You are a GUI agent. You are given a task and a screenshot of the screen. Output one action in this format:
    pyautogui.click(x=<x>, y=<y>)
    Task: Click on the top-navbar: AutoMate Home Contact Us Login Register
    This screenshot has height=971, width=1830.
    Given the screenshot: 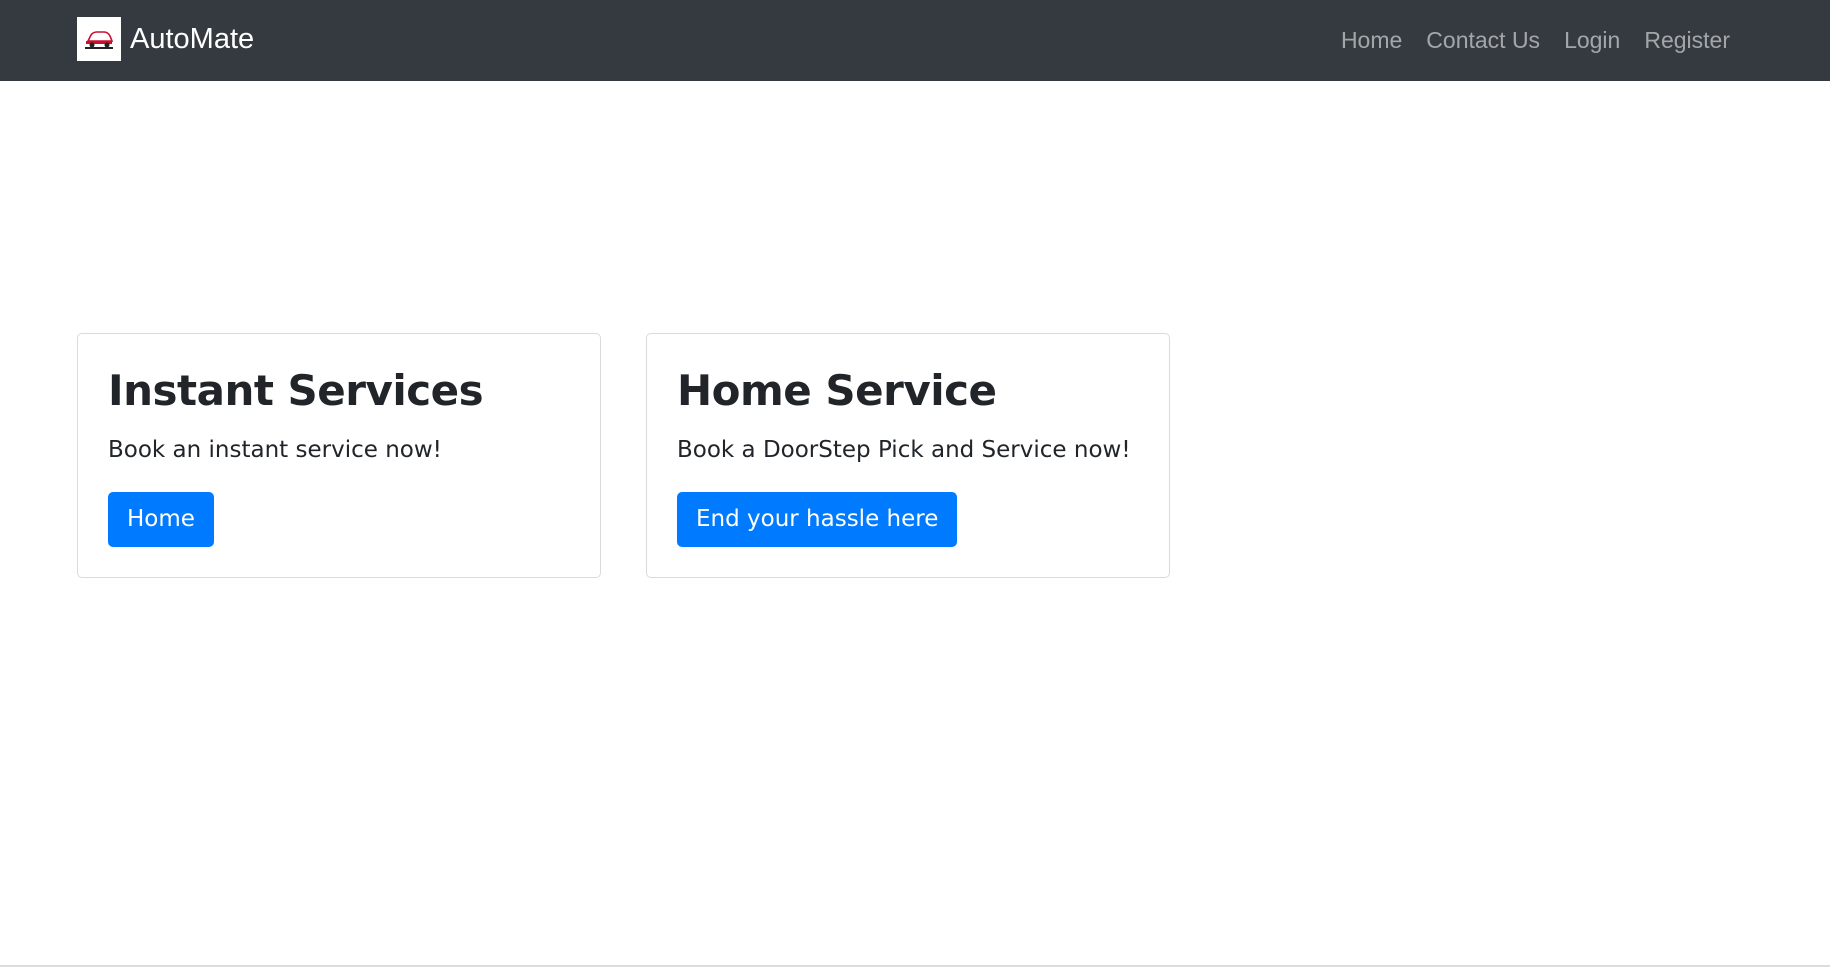 What is the action you would take?
    pyautogui.click(x=915, y=40)
    